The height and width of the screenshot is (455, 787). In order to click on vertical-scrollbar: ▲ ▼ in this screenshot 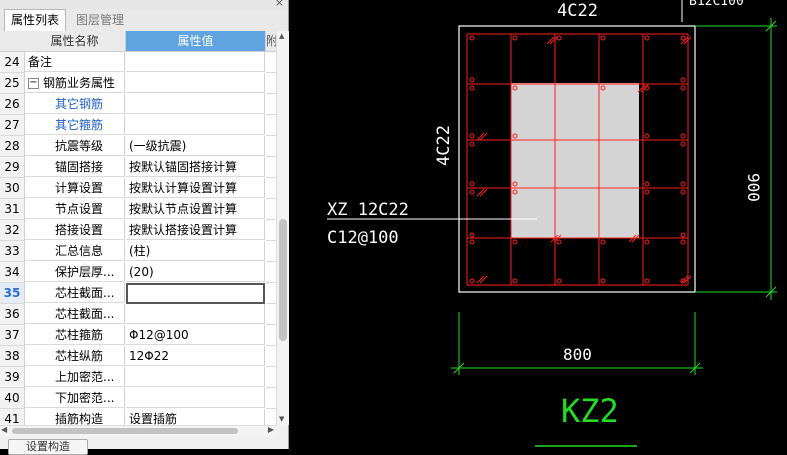, I will do `click(282, 228)`.